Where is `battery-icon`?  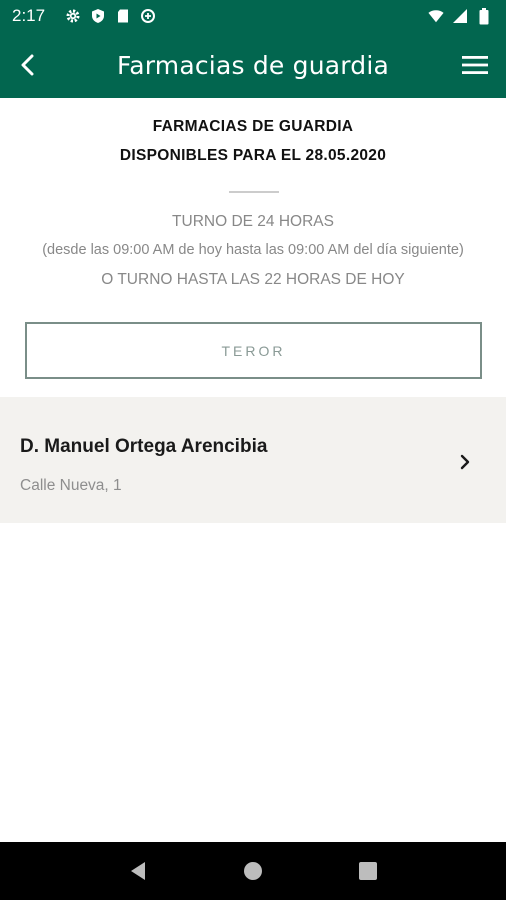
battery-icon is located at coordinates (484, 15).